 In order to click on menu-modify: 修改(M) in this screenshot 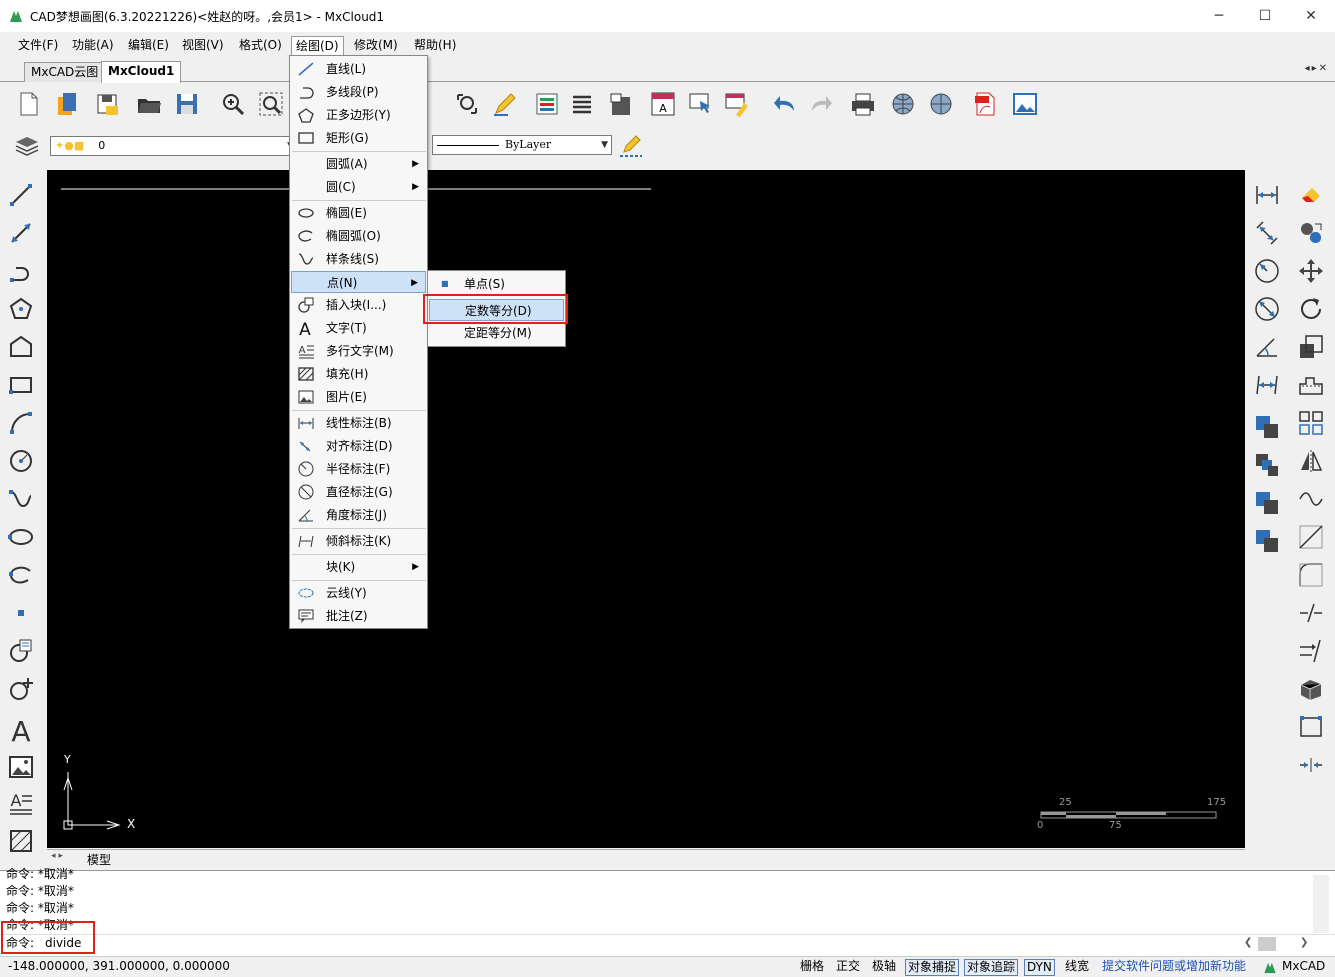, I will do `click(376, 46)`.